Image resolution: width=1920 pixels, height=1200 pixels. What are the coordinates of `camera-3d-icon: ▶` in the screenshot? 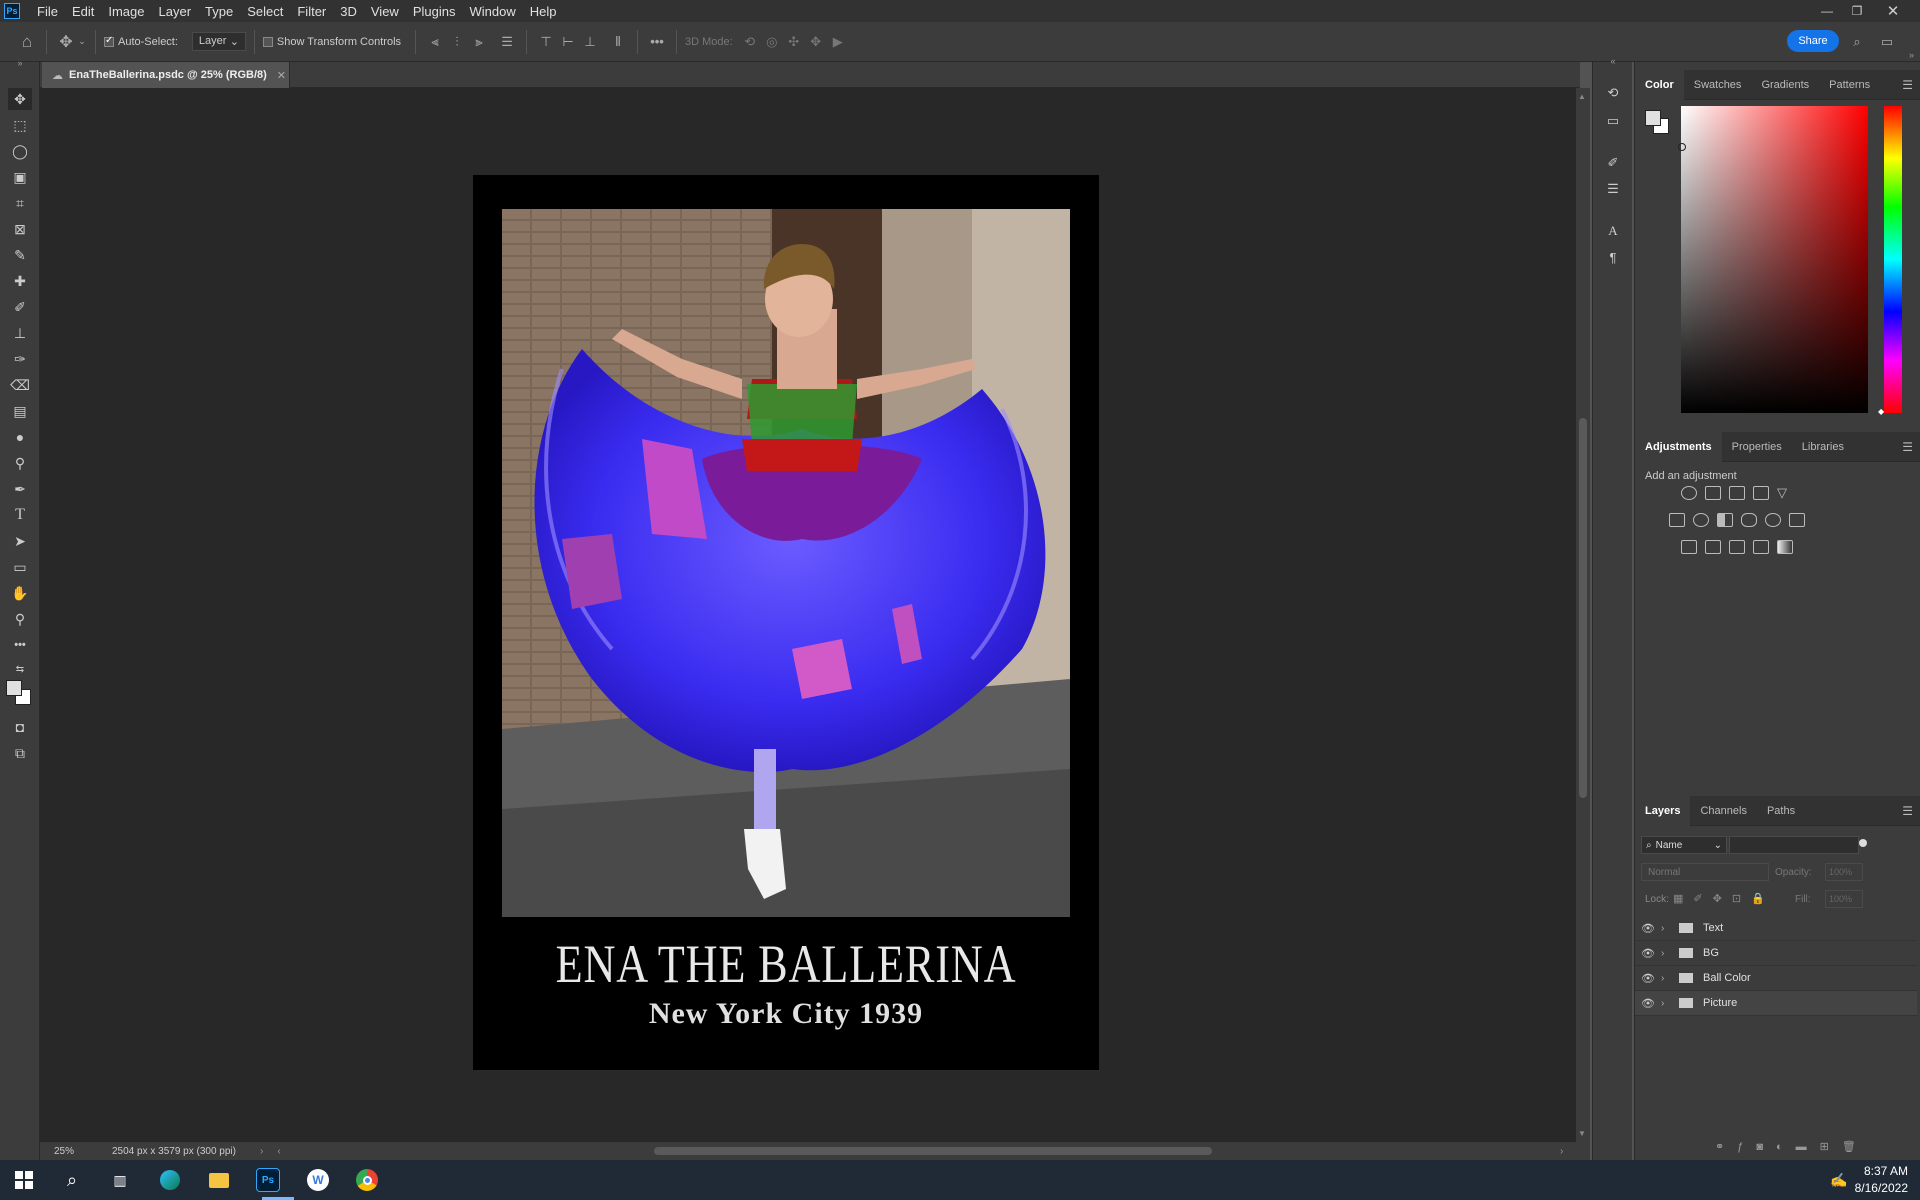 It's located at (838, 42).